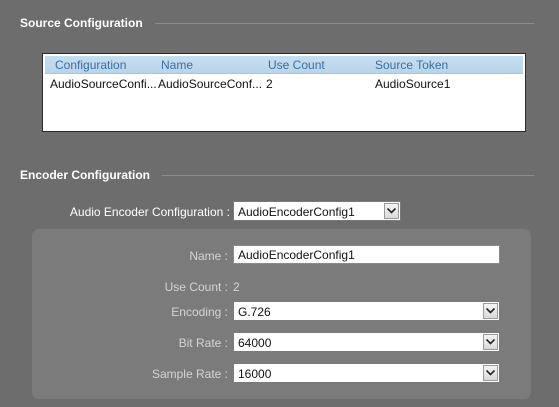  What do you see at coordinates (366, 311) in the screenshot?
I see `encoding-select: G.726` at bounding box center [366, 311].